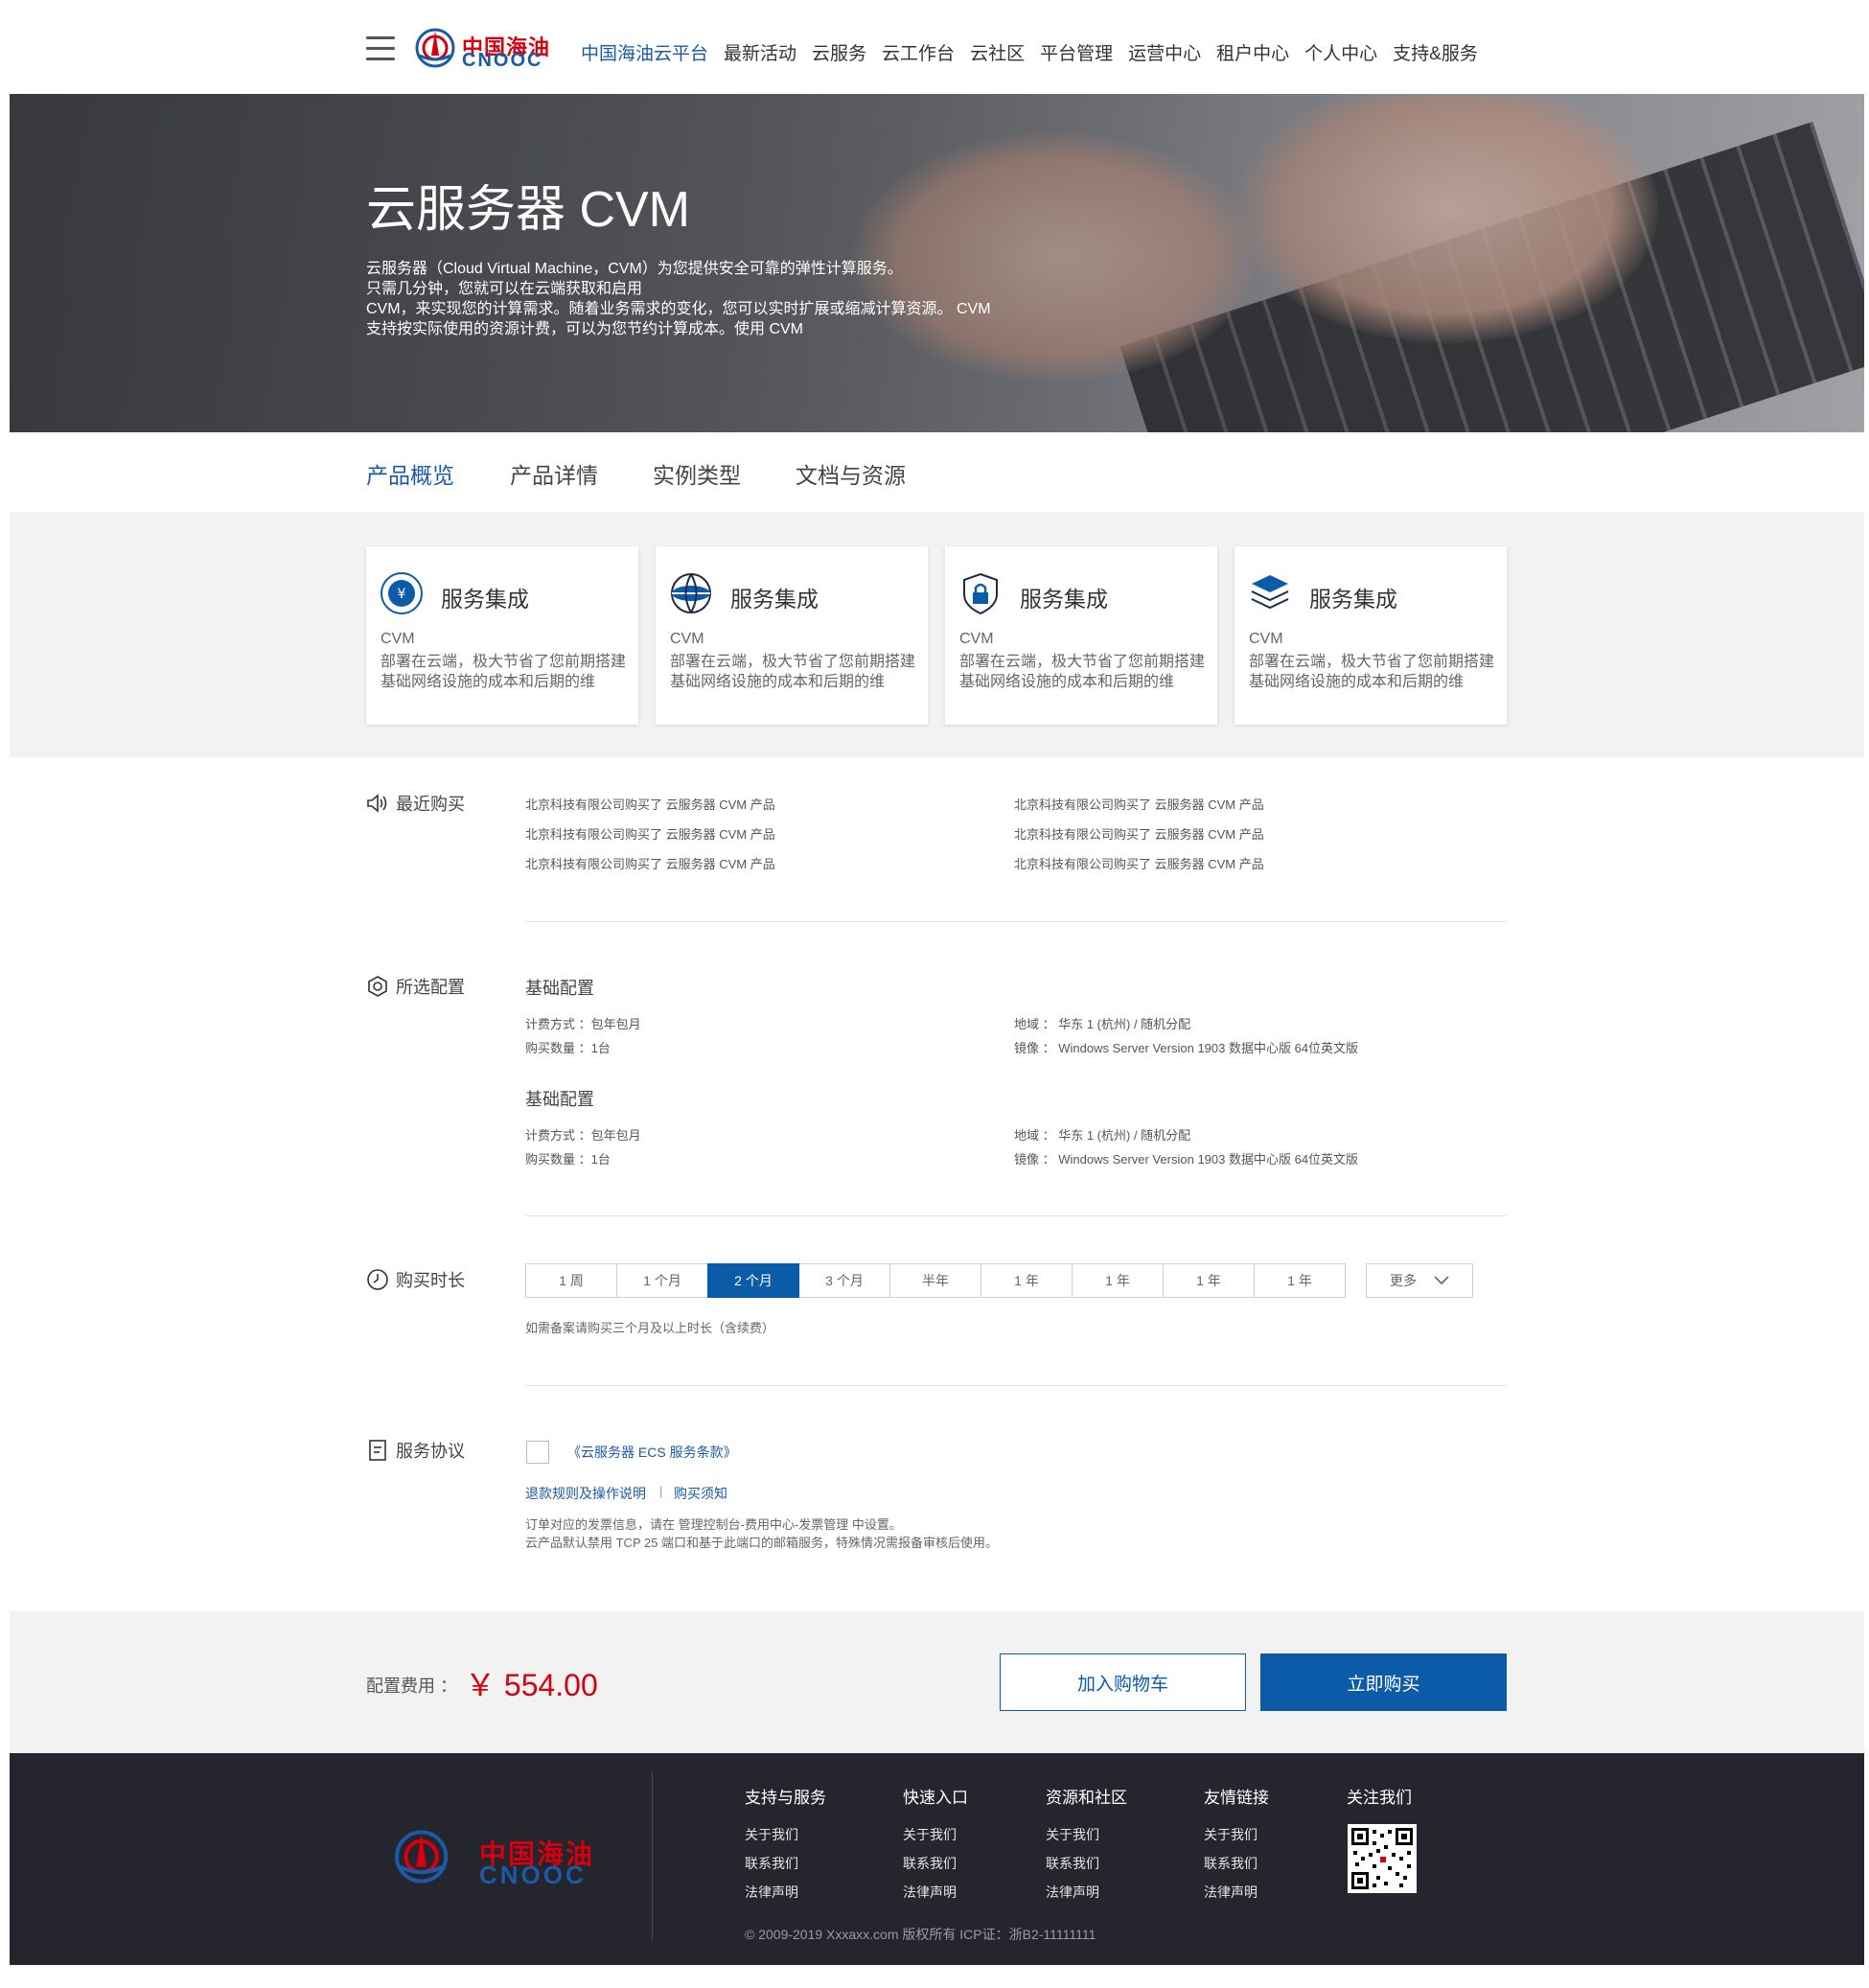 The width and height of the screenshot is (1869, 1988). Describe the element at coordinates (753, 1281) in the screenshot. I see `duration-option-selected: 2 个月` at that location.